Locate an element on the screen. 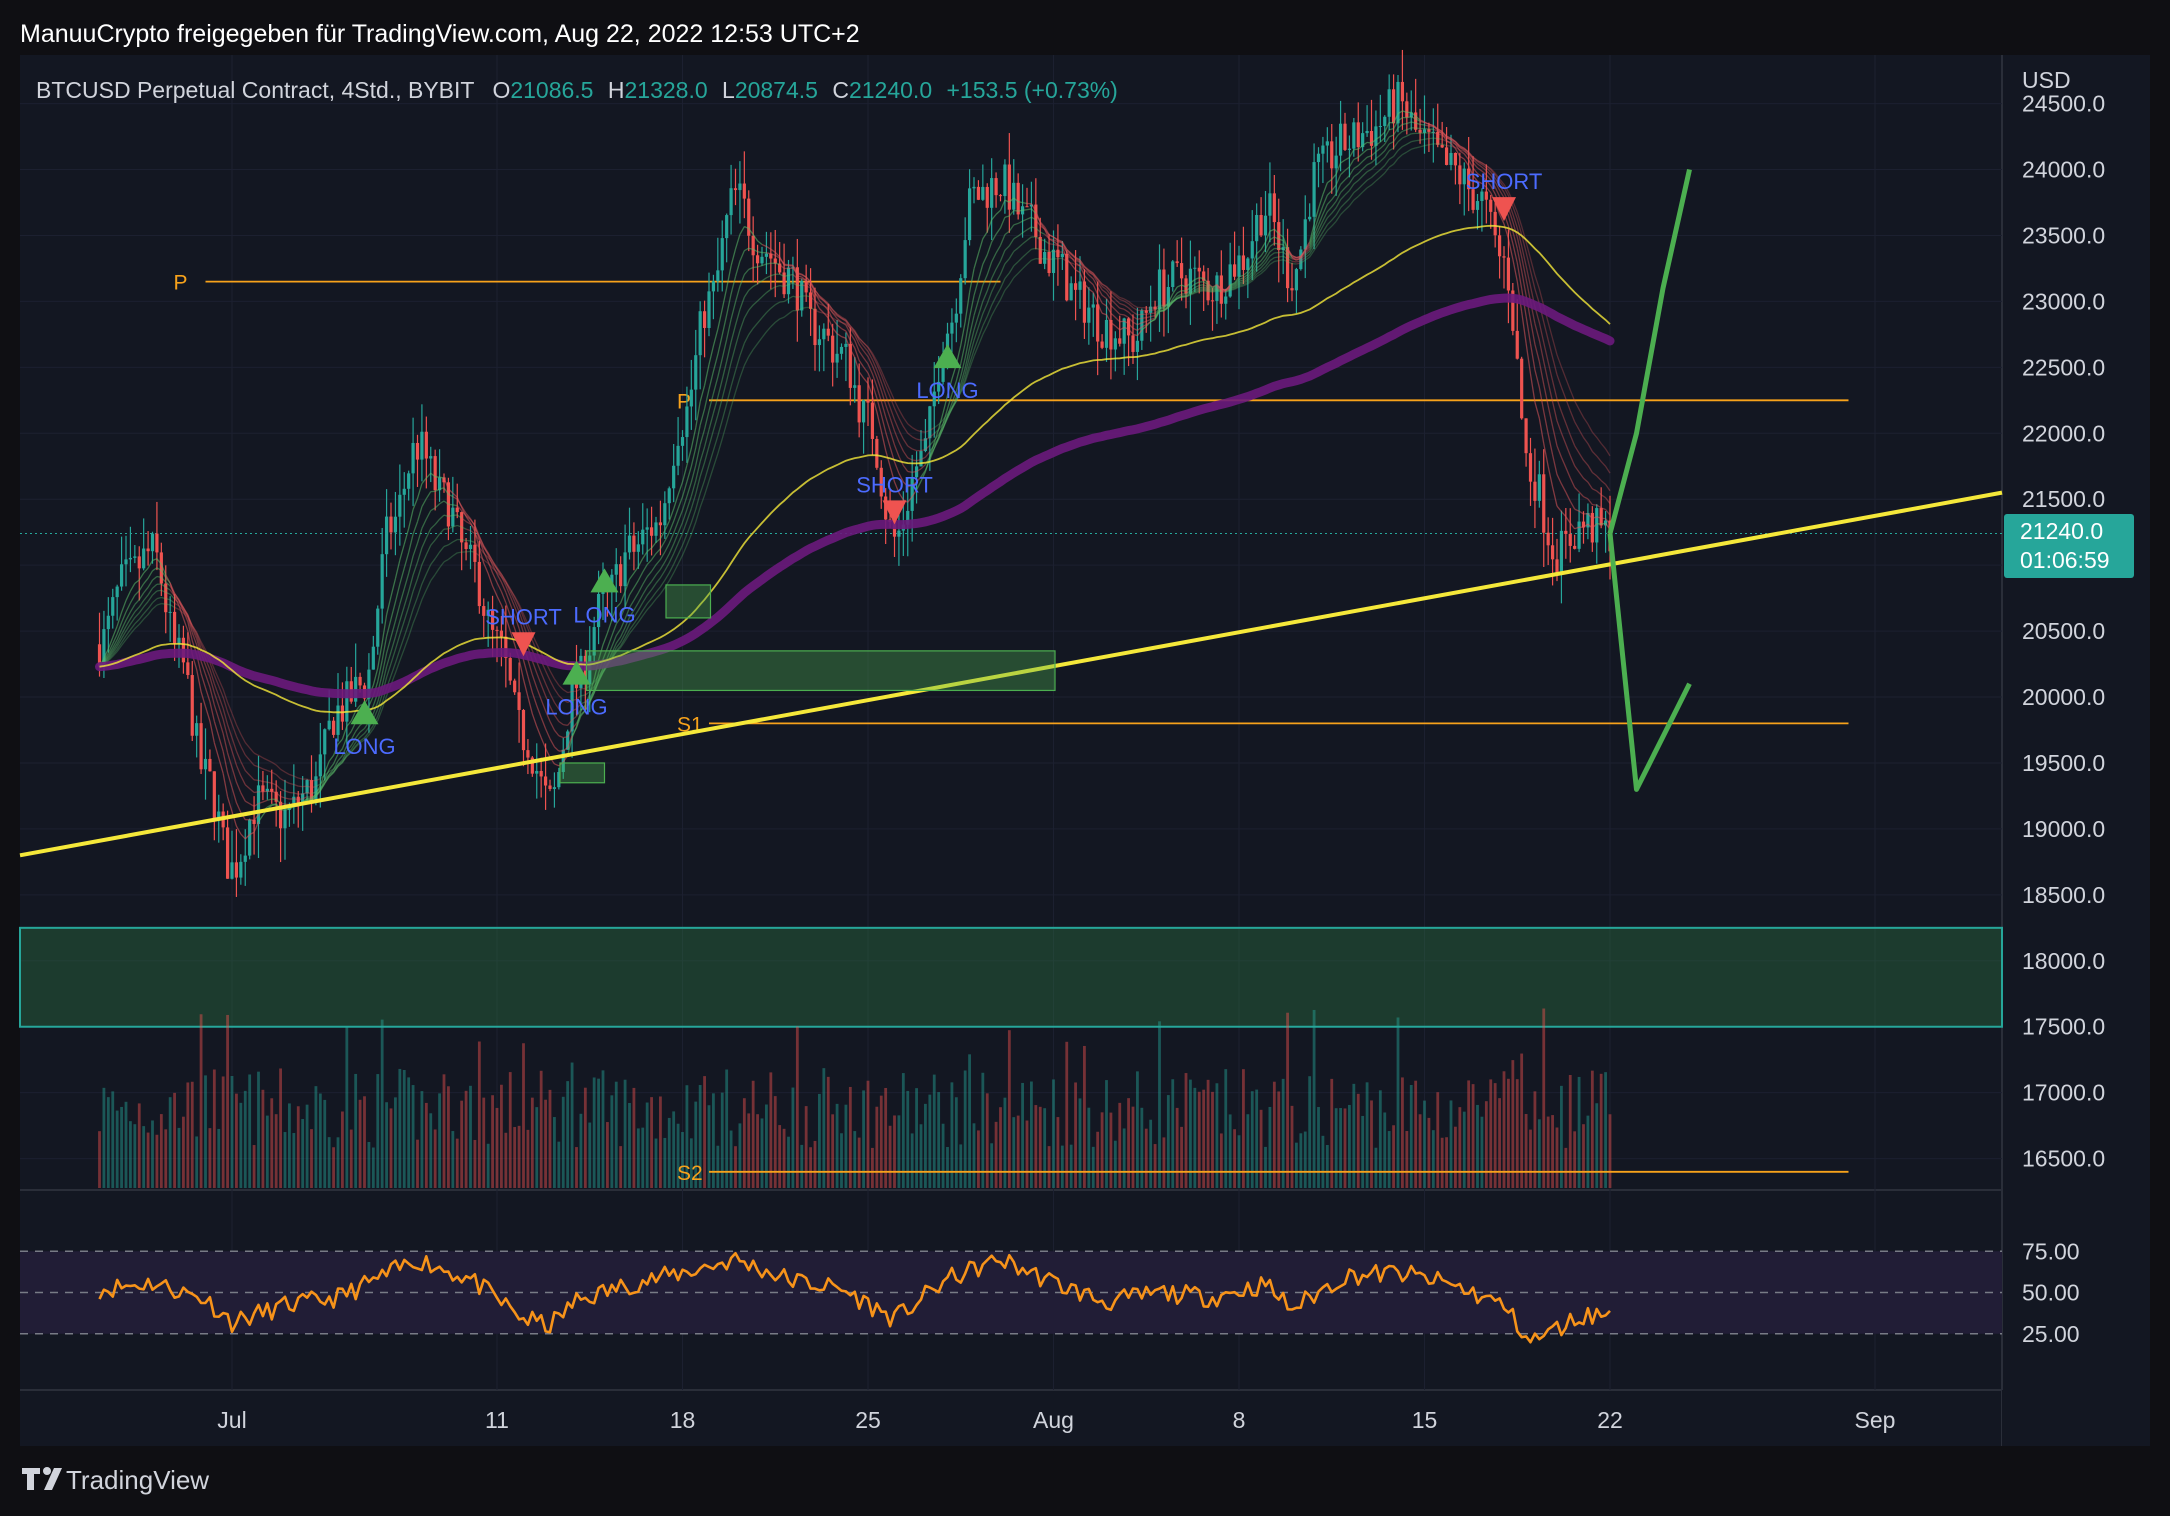 The width and height of the screenshot is (2170, 1516). current-price: 21240.0 is located at coordinates (2061, 531).